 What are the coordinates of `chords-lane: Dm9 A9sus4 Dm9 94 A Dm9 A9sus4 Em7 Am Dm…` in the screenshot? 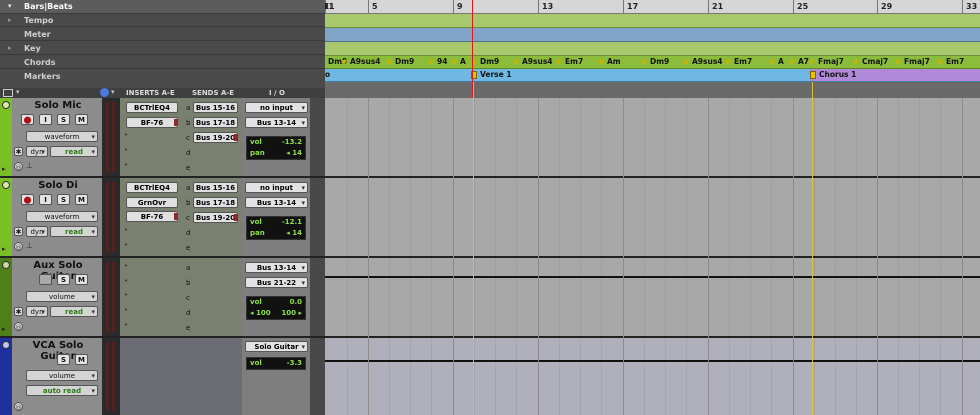 It's located at (652, 62).